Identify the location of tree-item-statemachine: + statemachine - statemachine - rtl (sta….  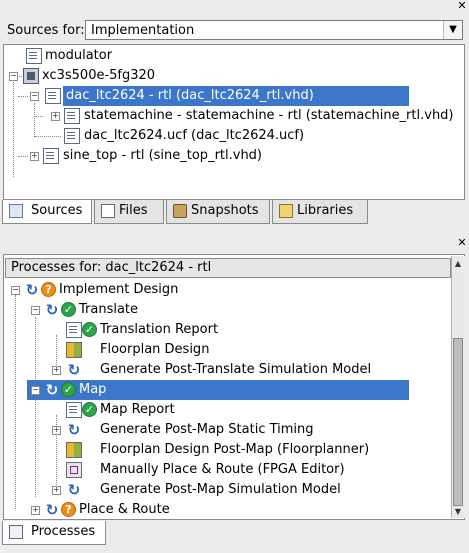
(234, 116).